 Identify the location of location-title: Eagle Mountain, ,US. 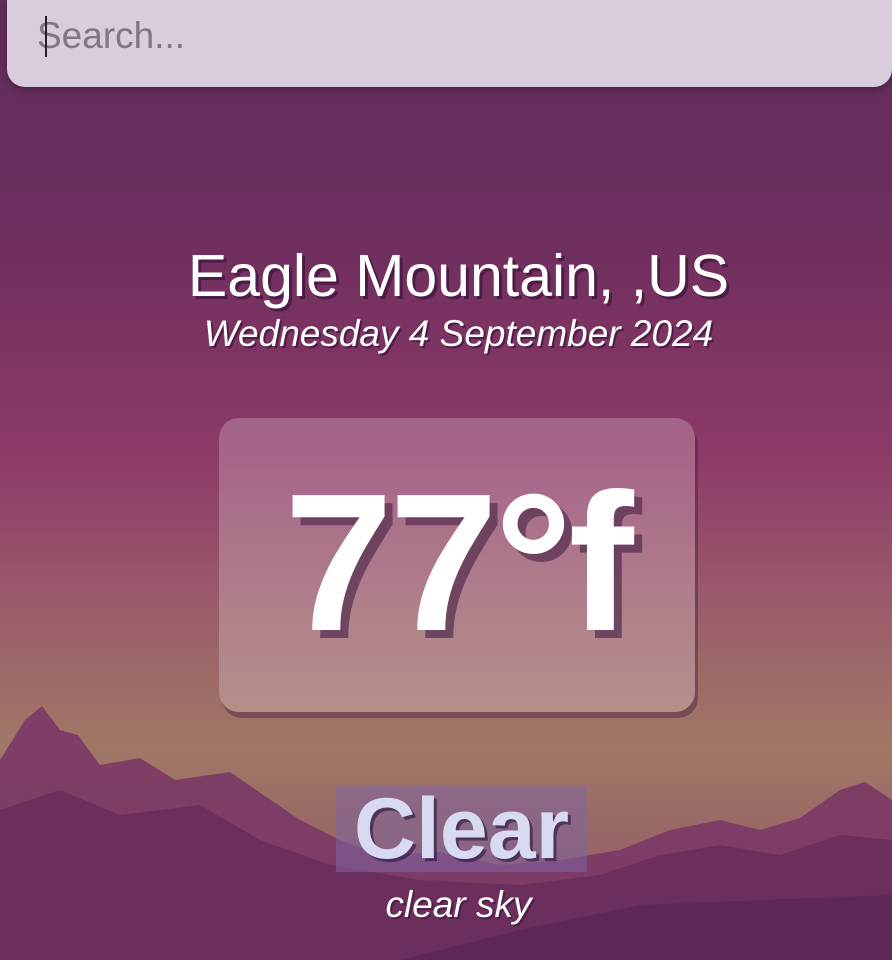
(458, 276).